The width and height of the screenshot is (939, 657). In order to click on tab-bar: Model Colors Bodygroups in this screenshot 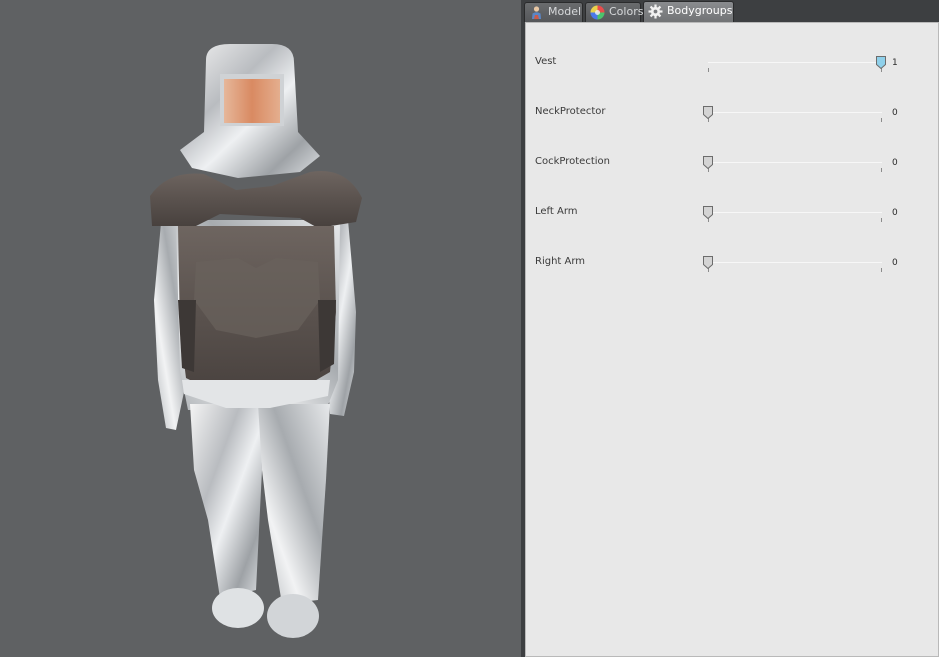, I will do `click(730, 11)`.